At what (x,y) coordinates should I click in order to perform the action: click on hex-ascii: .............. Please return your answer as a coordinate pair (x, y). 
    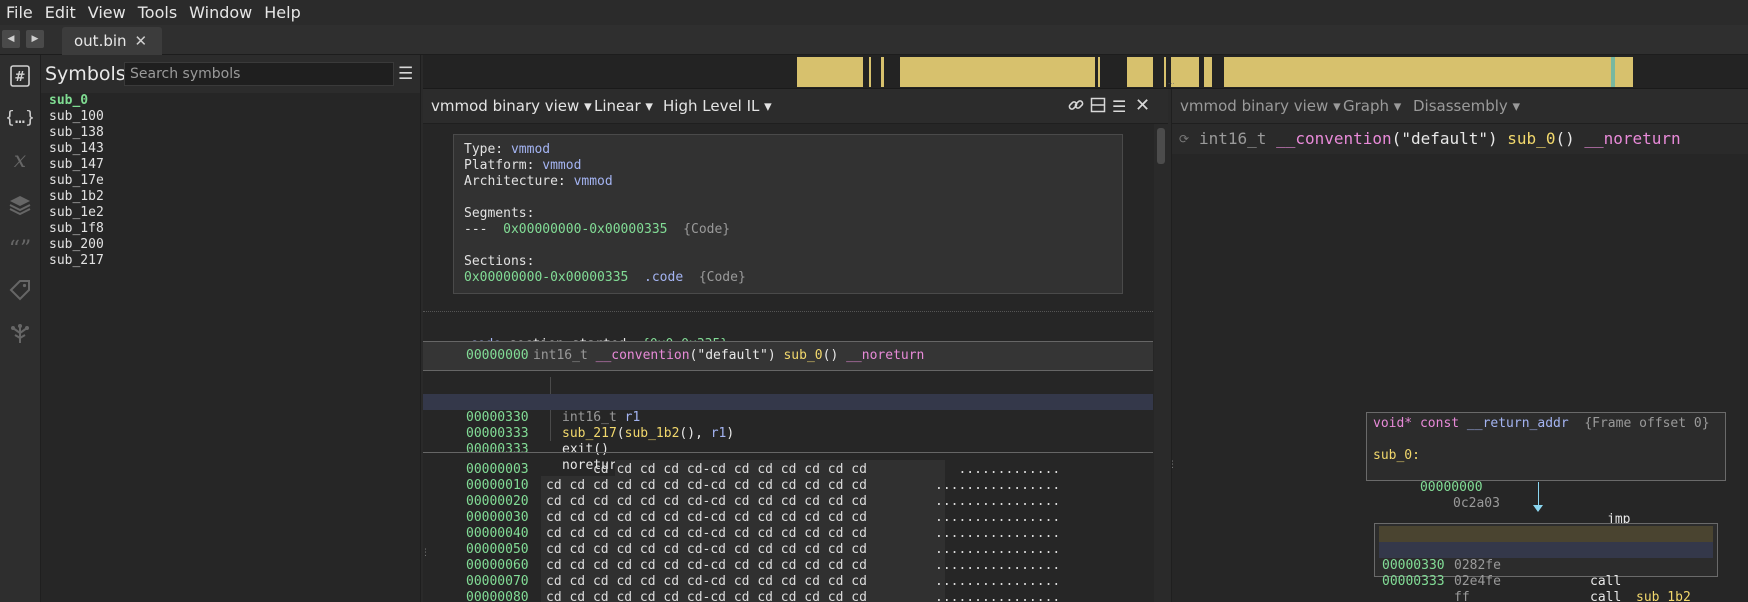
    Looking at the image, I should click on (998, 469).